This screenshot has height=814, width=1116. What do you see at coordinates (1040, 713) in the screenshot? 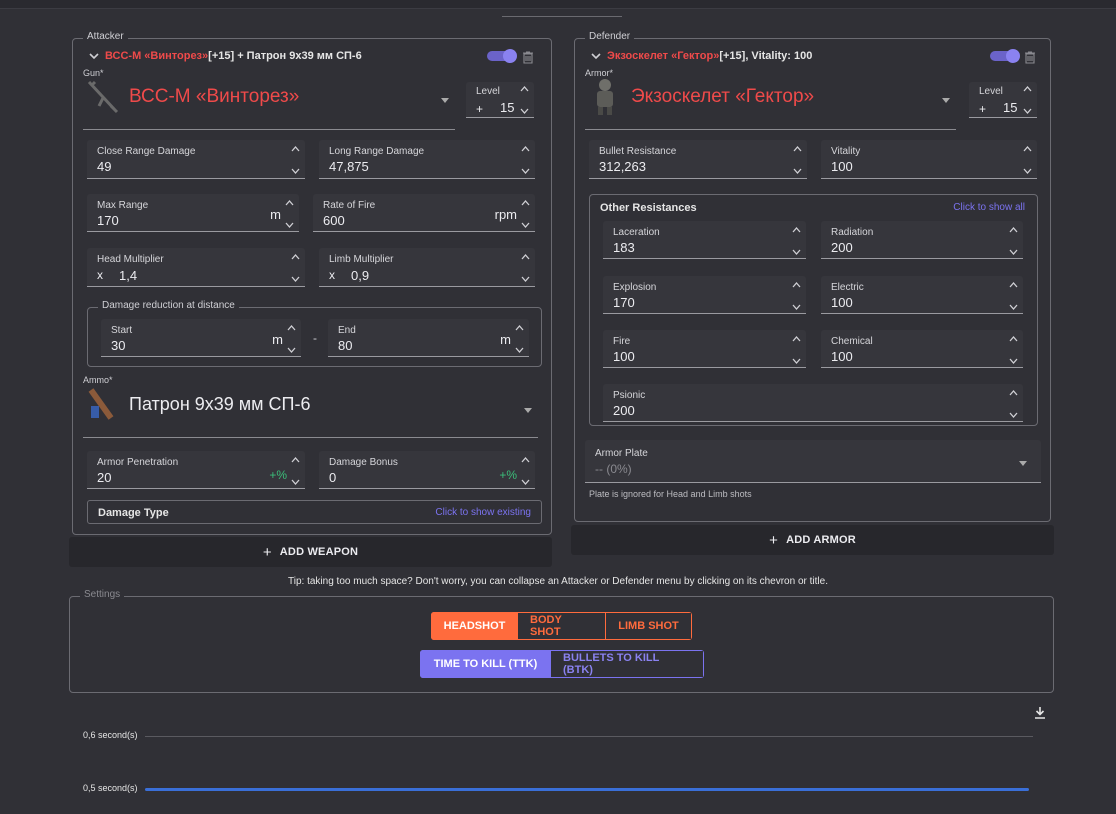
I see `download-icon` at bounding box center [1040, 713].